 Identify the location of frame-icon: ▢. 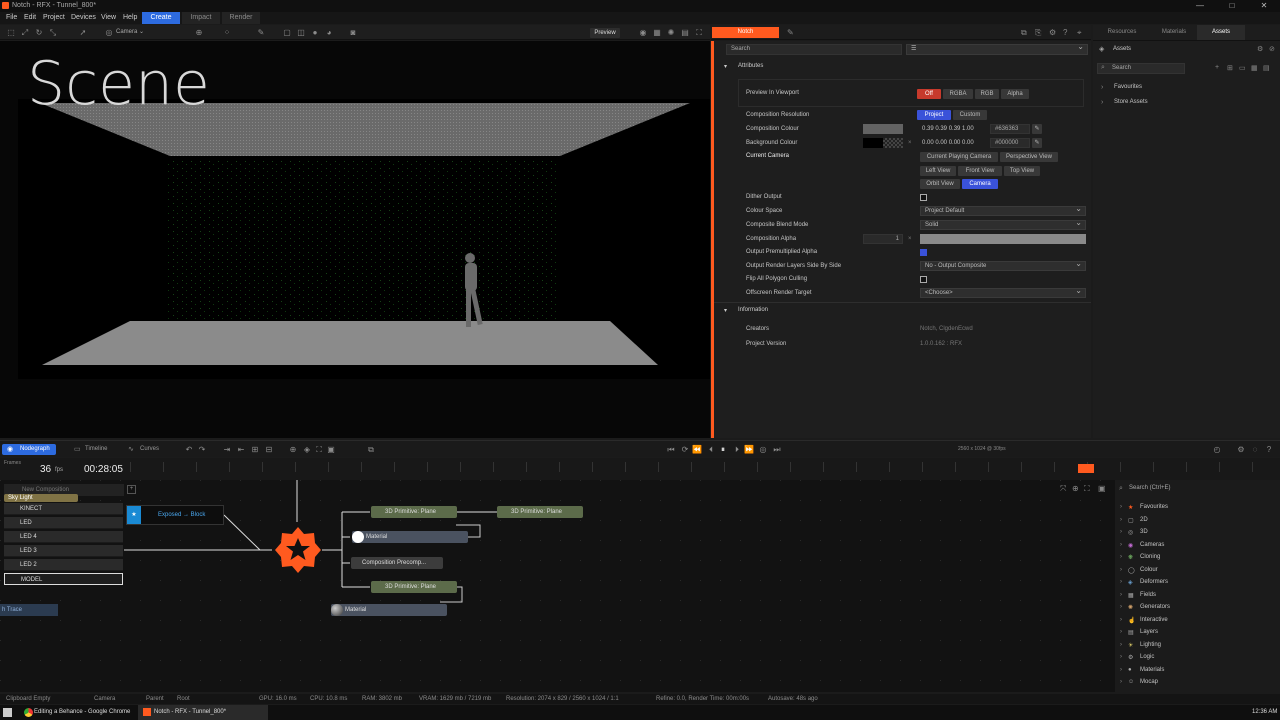
(287, 32).